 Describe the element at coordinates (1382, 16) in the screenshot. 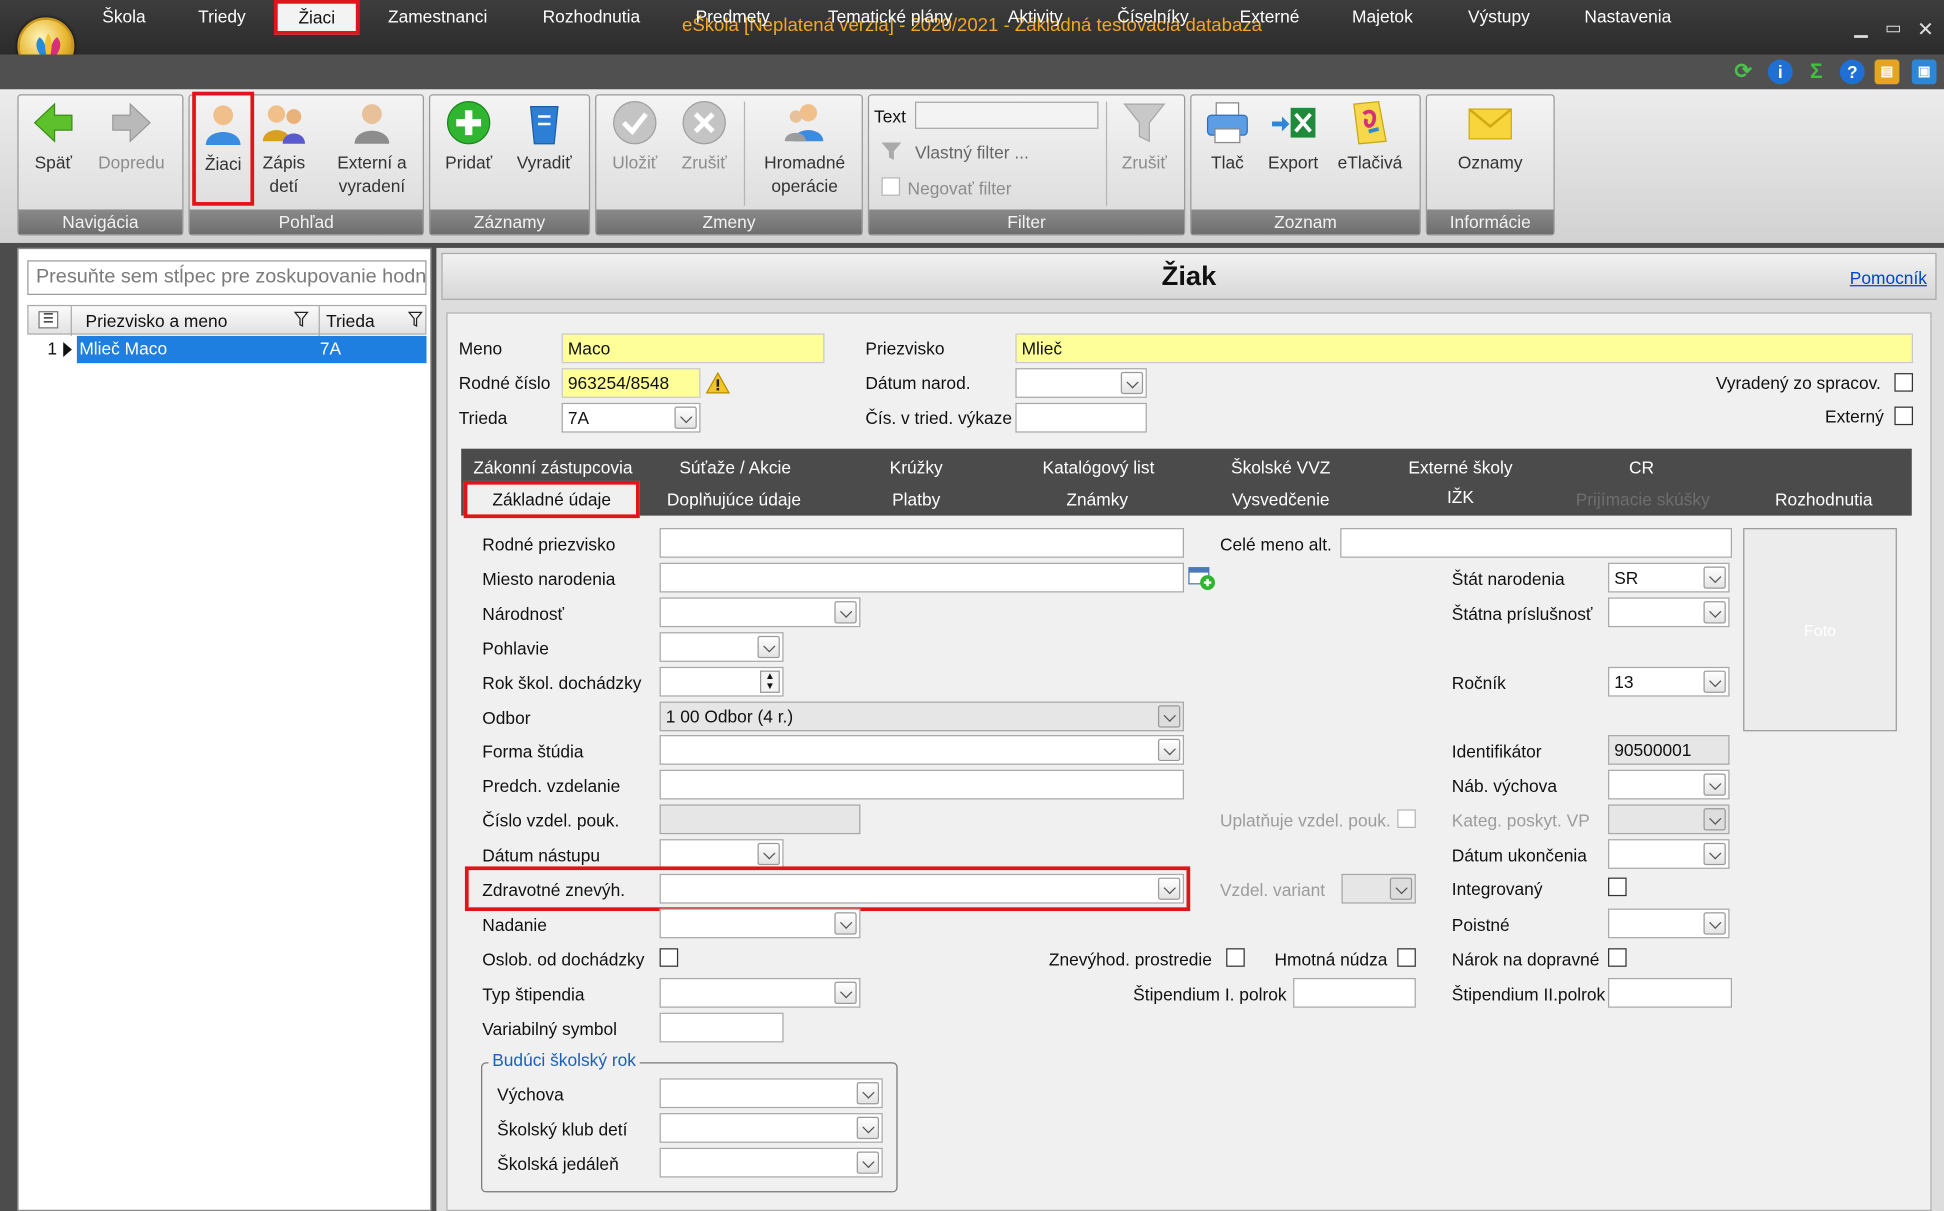

I see `menu-majetok: Majetok` at that location.